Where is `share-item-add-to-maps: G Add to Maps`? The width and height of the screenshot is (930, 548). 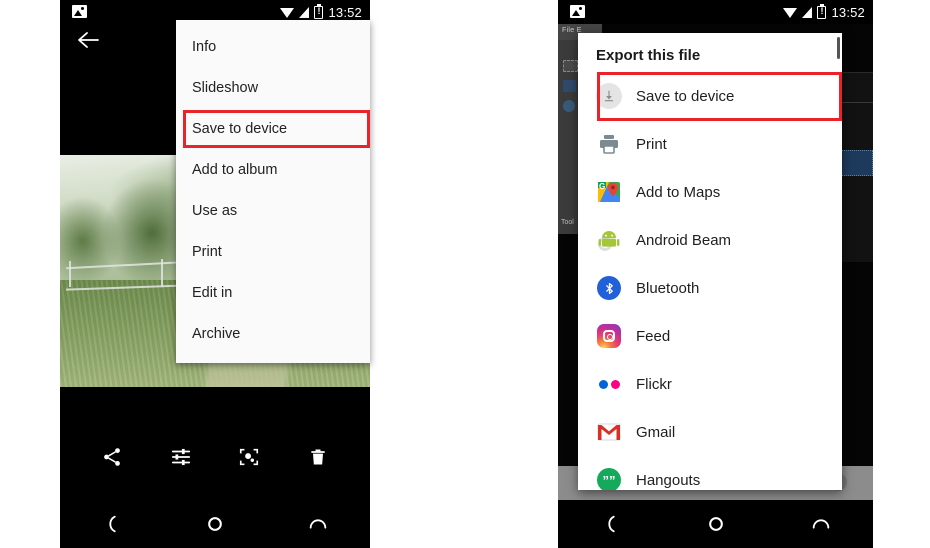 share-item-add-to-maps: G Add to Maps is located at coordinates (710, 192).